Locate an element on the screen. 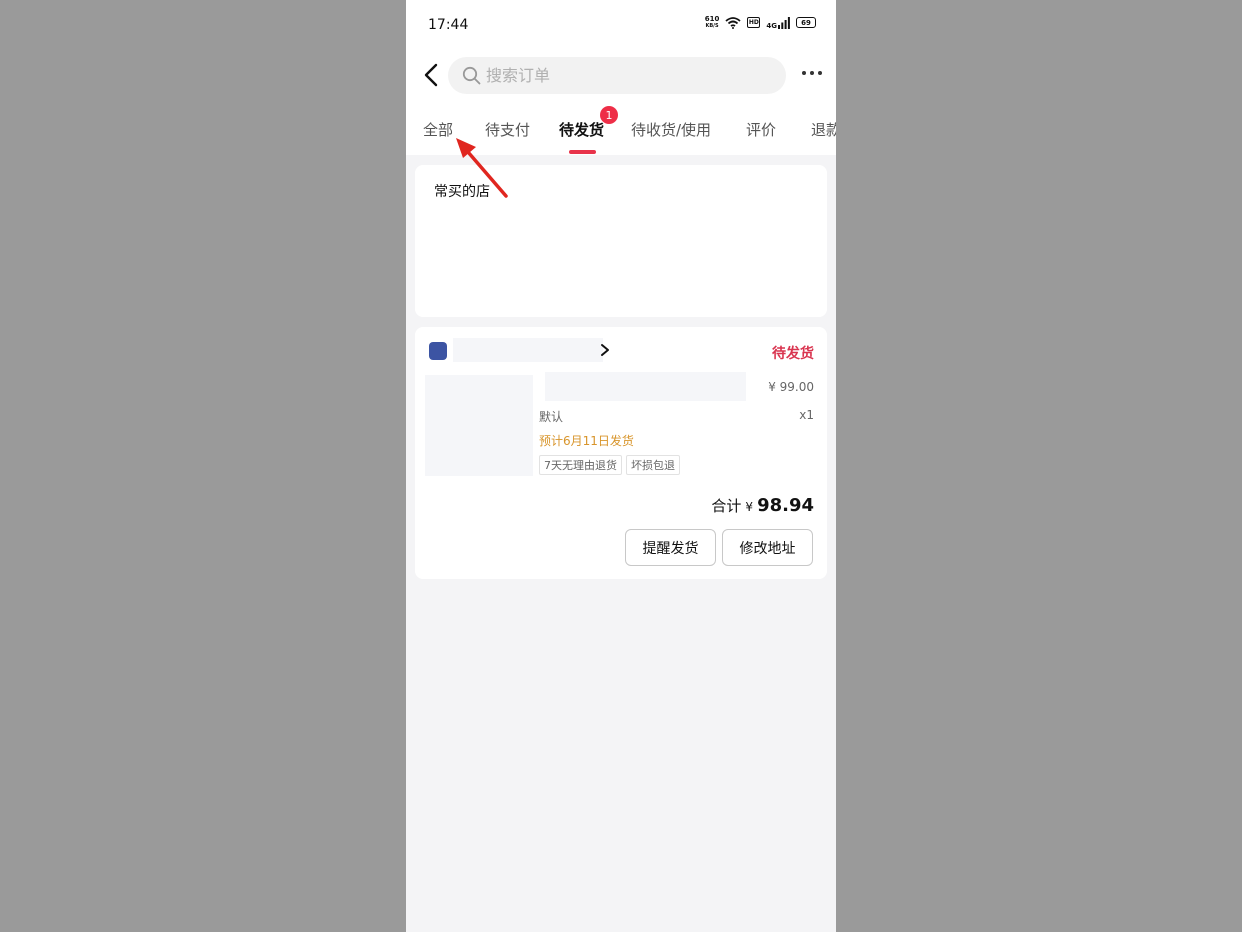 The image size is (1242, 932). back-button is located at coordinates (431, 75).